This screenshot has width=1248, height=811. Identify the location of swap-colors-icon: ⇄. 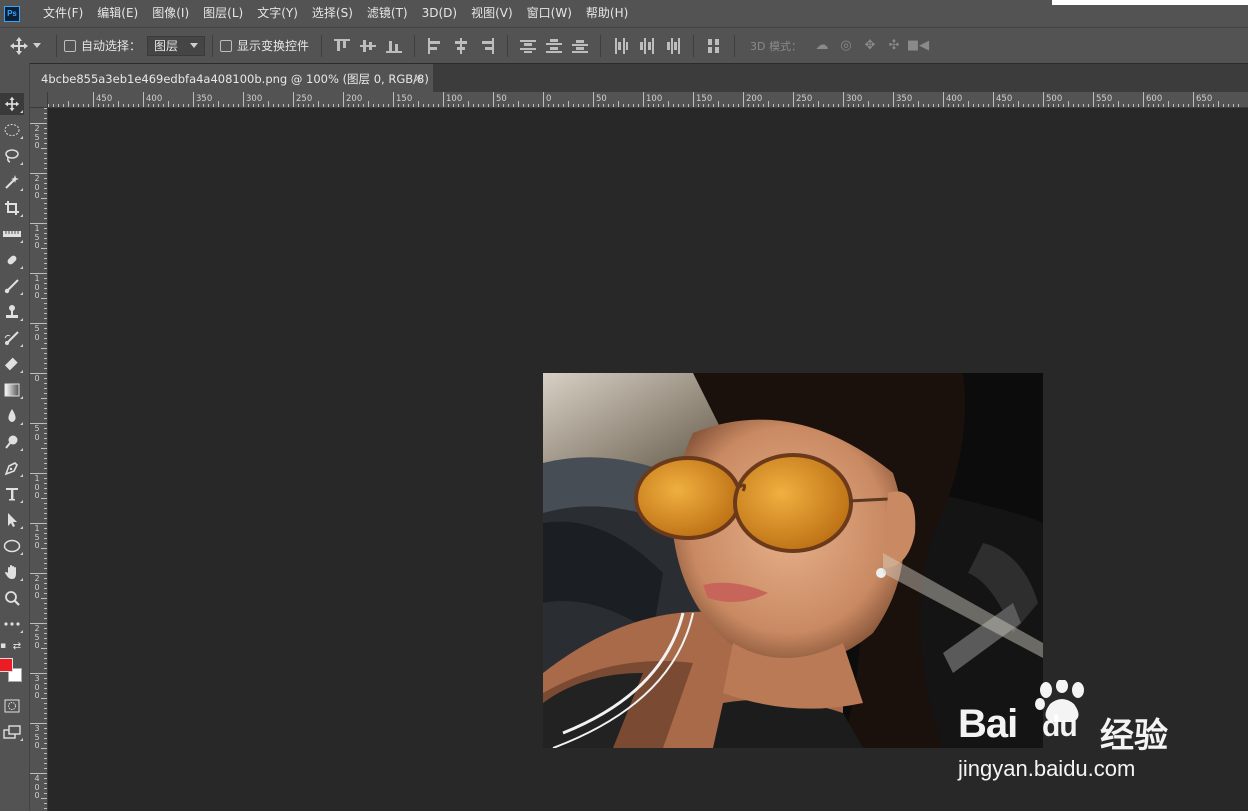
(17, 646).